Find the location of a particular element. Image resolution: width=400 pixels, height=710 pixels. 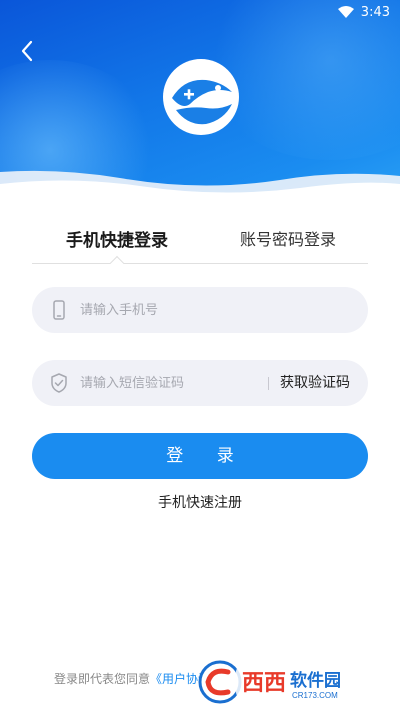

agreement-text: 登录即代表您同意《用户协议》 is located at coordinates (138, 678).